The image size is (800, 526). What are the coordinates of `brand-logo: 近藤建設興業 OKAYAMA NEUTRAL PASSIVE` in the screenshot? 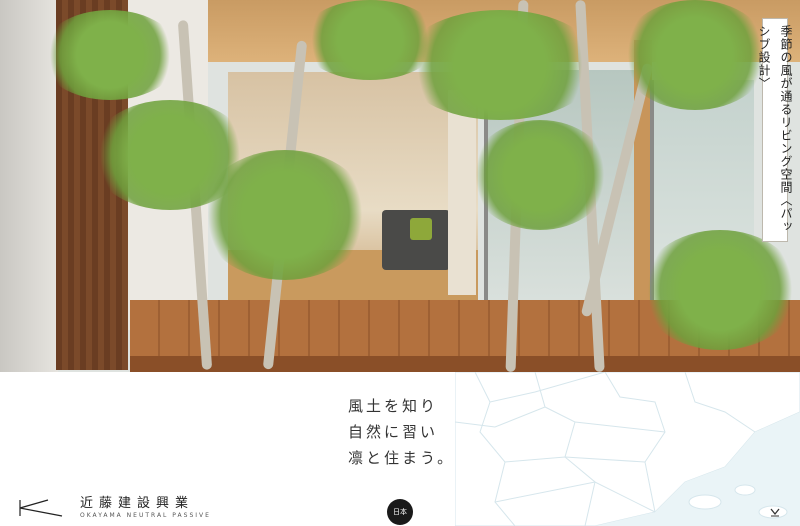 It's located at (114, 507).